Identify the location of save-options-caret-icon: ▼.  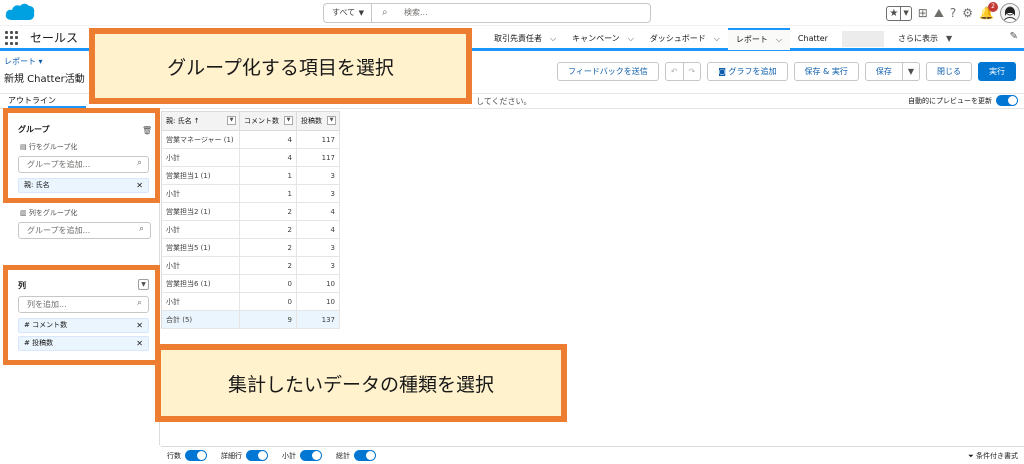
(911, 71).